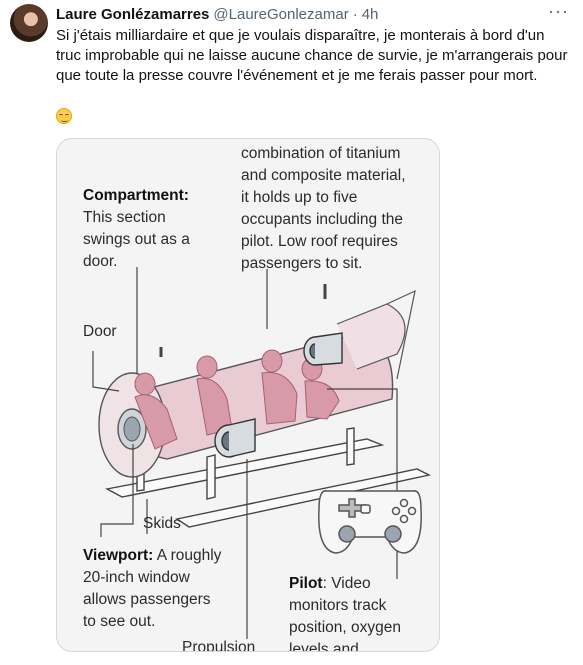 This screenshot has height=665, width=583. Describe the element at coordinates (132, 14) in the screenshot. I see `author-name: Laure Gonlézamarres` at that location.